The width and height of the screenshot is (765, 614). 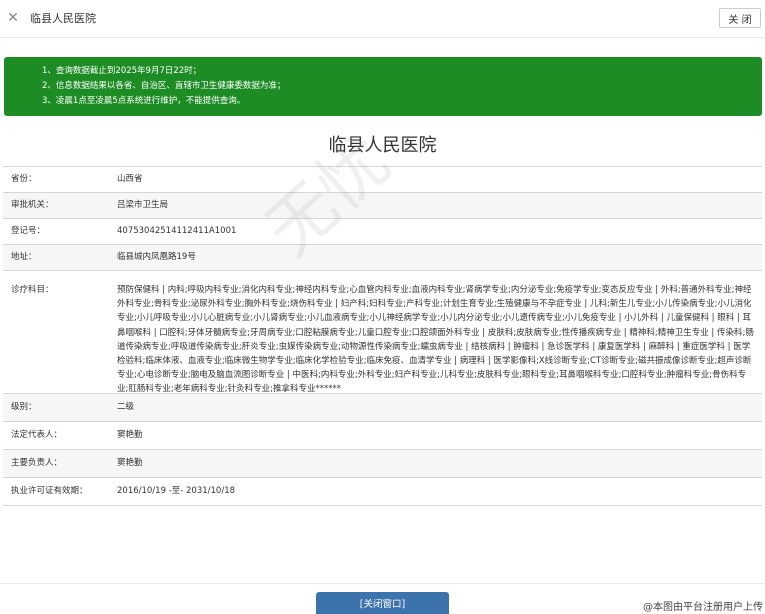 What do you see at coordinates (144, 101) in the screenshot?
I see `notice-line: 3、凌晨1点至凌晨5点系统进行维护，不能提供查询。` at bounding box center [144, 101].